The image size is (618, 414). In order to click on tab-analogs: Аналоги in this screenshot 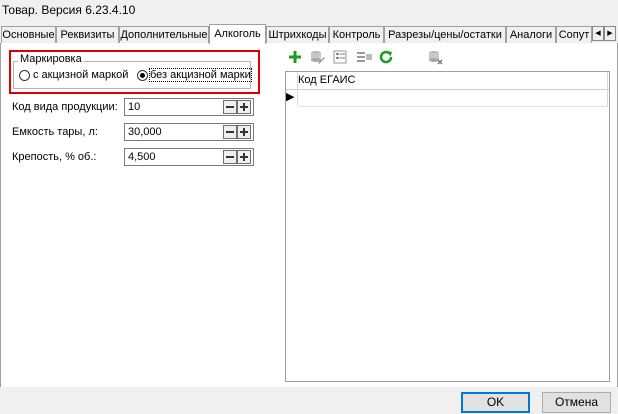, I will do `click(531, 34)`.